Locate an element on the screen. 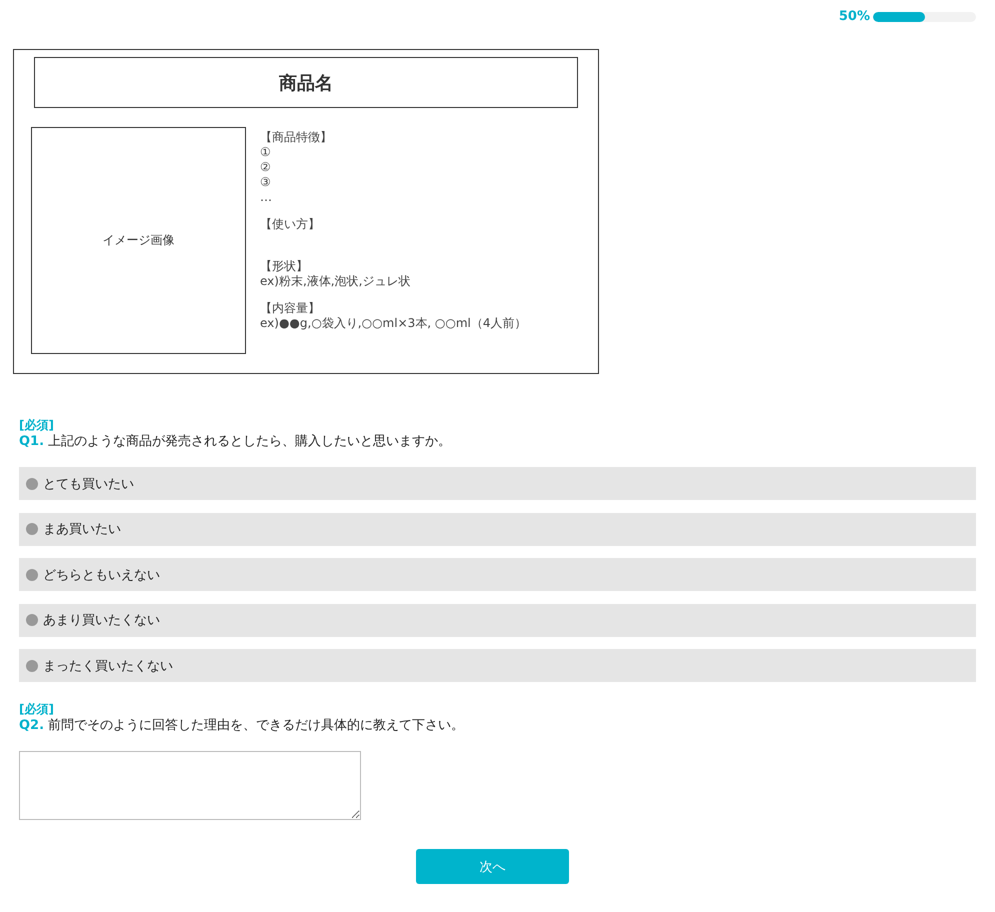 This screenshot has height=912, width=995. progress-percent: 50% is located at coordinates (854, 16).